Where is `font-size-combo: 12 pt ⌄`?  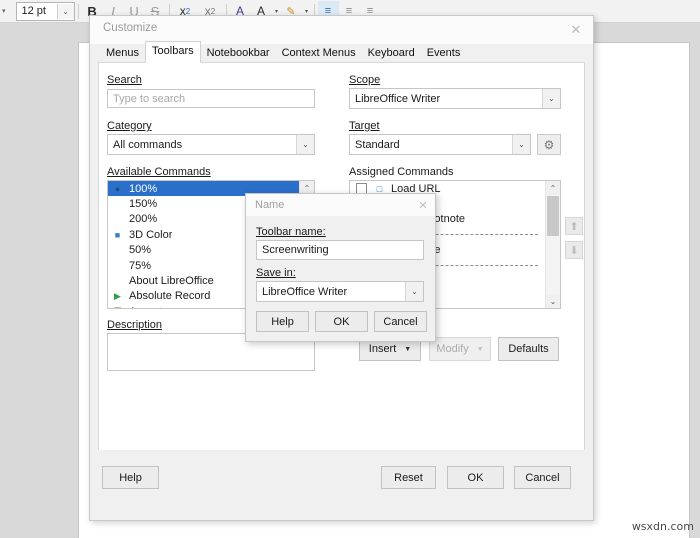
font-size-combo: 12 pt ⌄ is located at coordinates (45, 11).